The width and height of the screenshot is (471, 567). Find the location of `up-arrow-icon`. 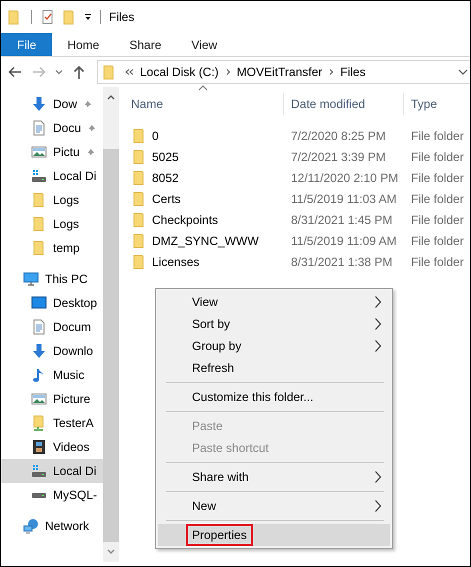

up-arrow-icon is located at coordinates (79, 72).